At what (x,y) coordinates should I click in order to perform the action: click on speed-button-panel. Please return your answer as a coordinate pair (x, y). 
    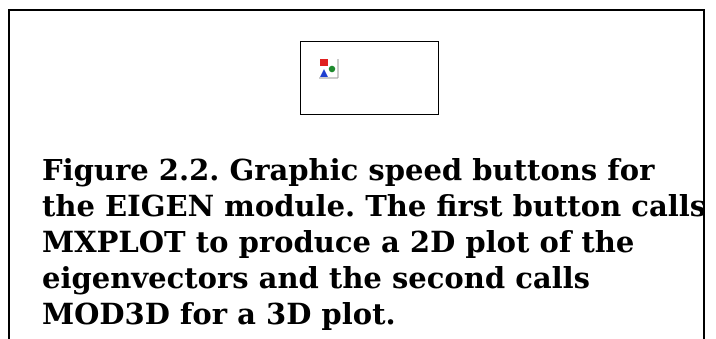
    Looking at the image, I should click on (369, 78).